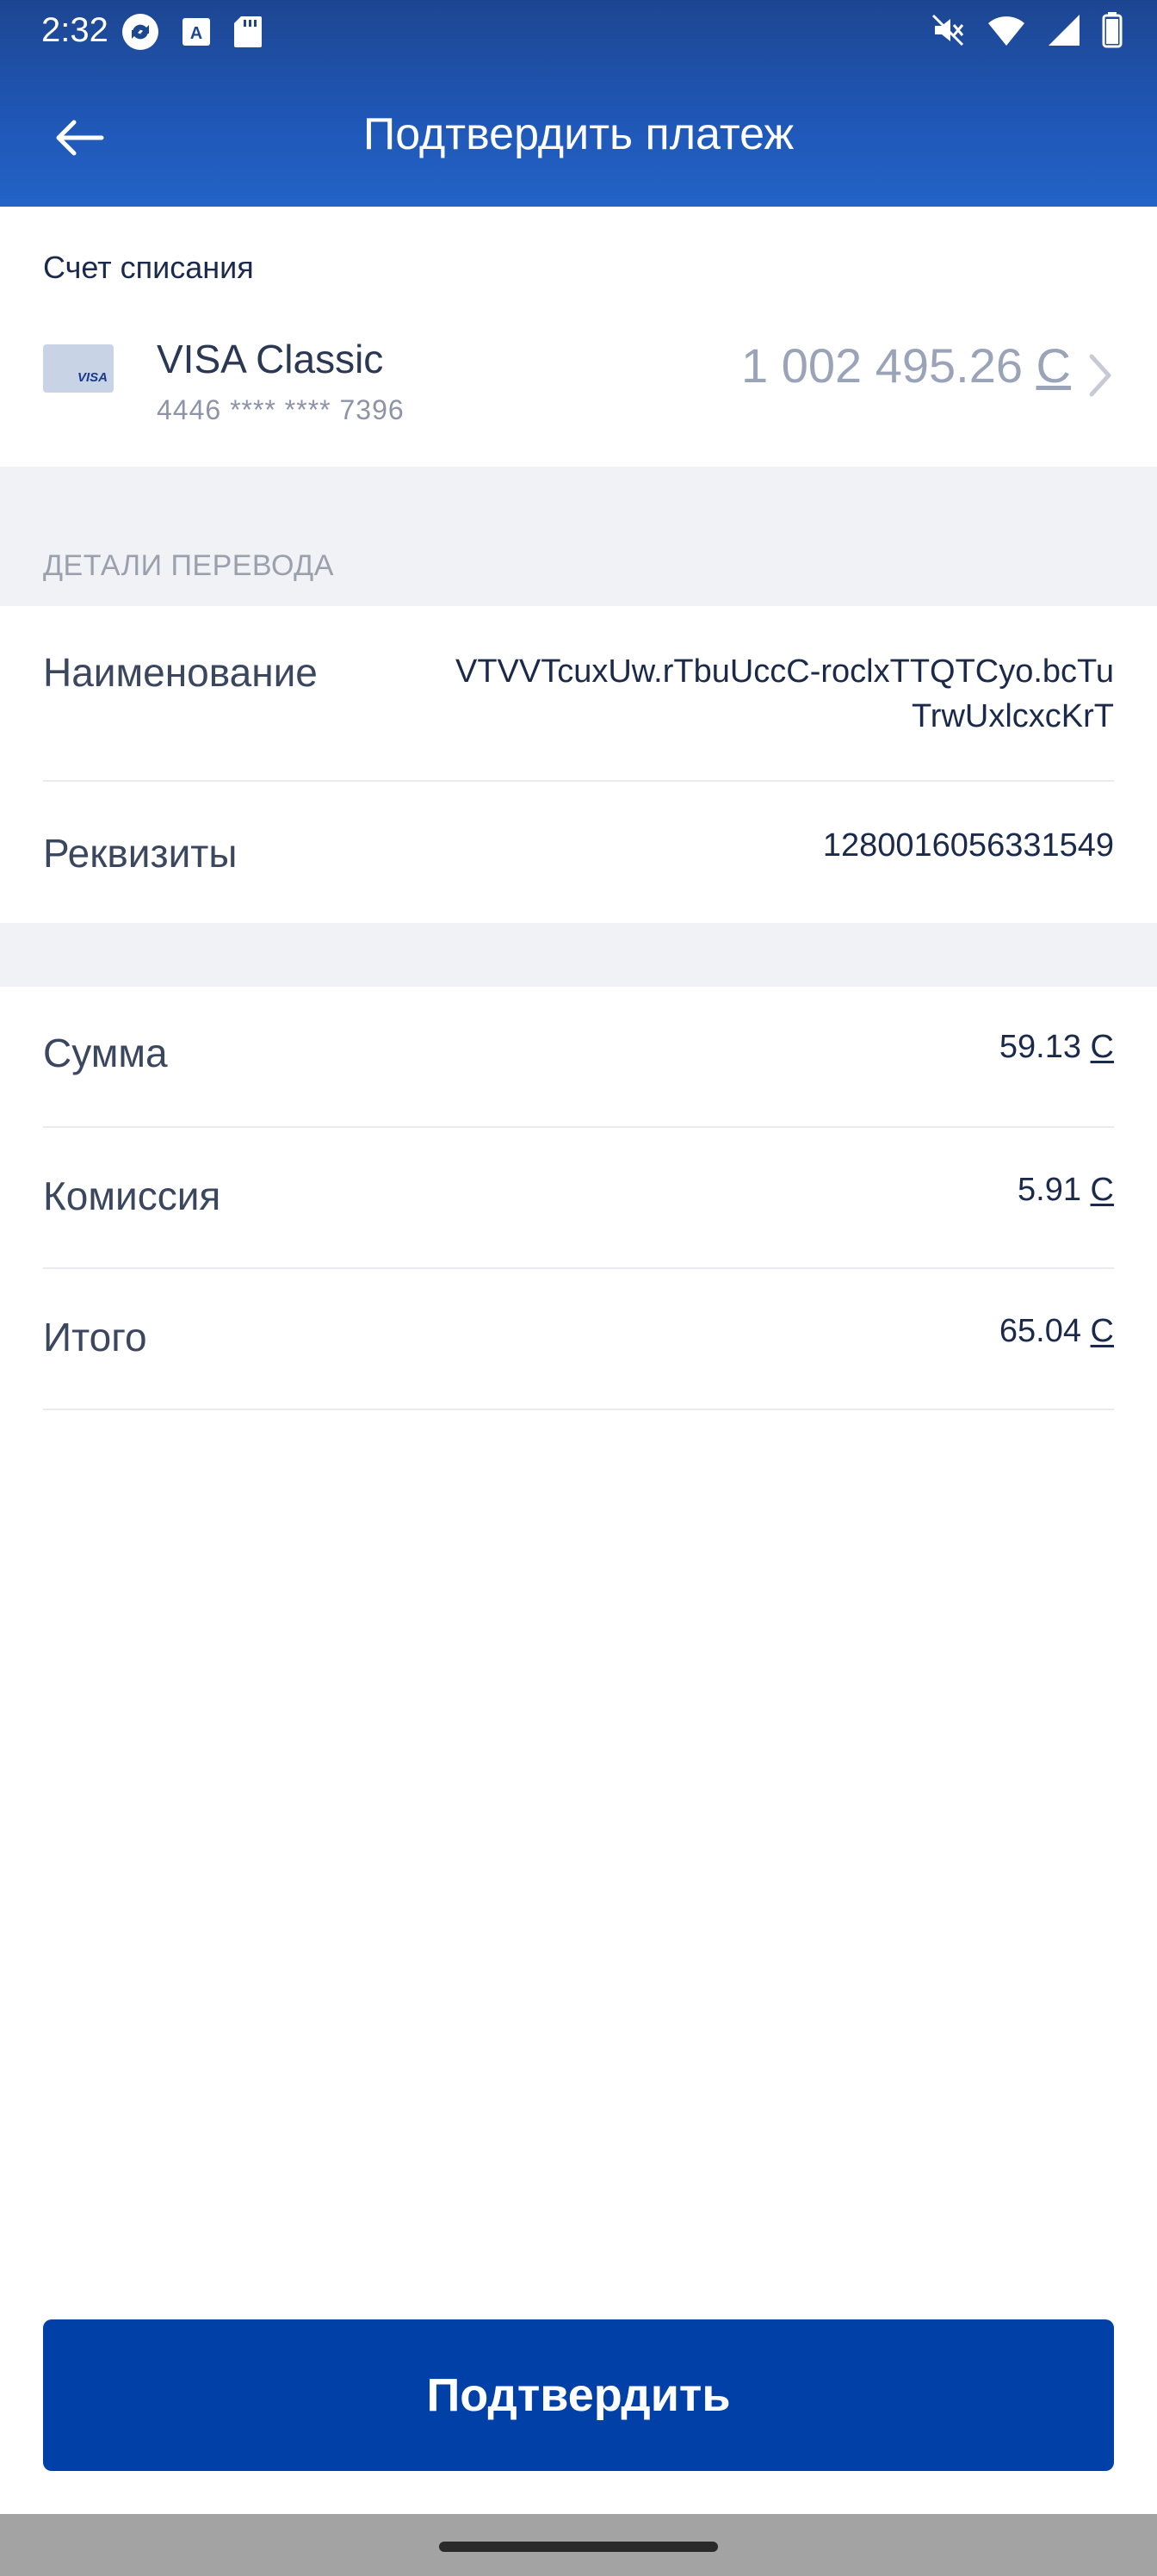 The width and height of the screenshot is (1157, 2576). Describe the element at coordinates (271, 359) in the screenshot. I see `card-name: VISA Classic` at that location.